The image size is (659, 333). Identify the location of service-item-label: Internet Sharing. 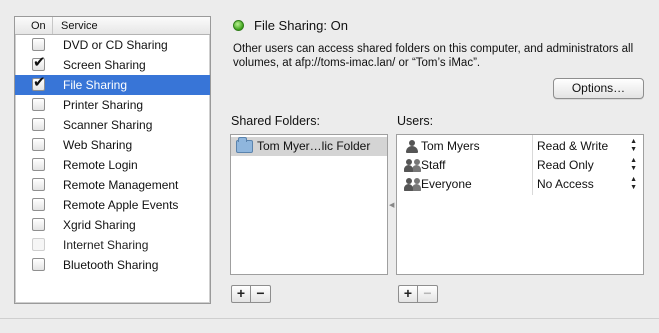
(106, 245).